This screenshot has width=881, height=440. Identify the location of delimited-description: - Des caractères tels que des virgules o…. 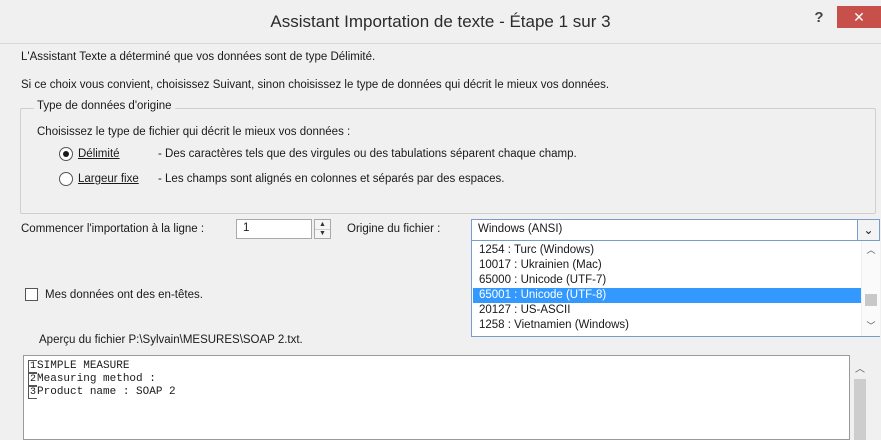
(367, 154).